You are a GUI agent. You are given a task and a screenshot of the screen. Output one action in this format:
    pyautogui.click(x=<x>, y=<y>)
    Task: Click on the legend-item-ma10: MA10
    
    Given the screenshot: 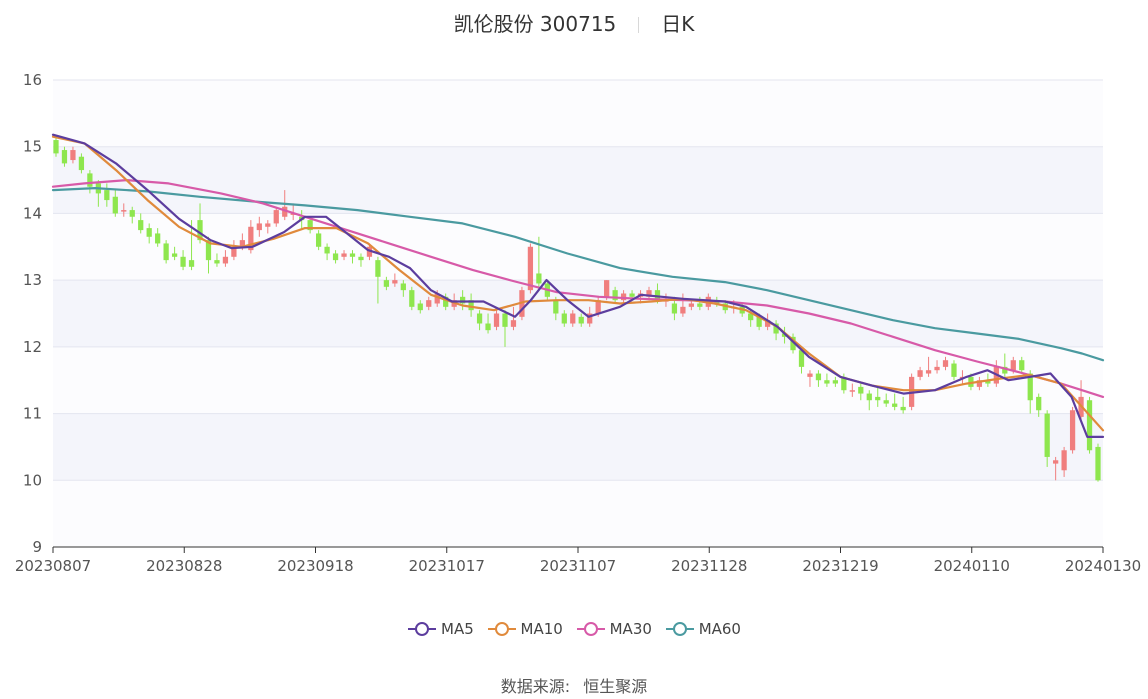 What is the action you would take?
    pyautogui.click(x=525, y=629)
    